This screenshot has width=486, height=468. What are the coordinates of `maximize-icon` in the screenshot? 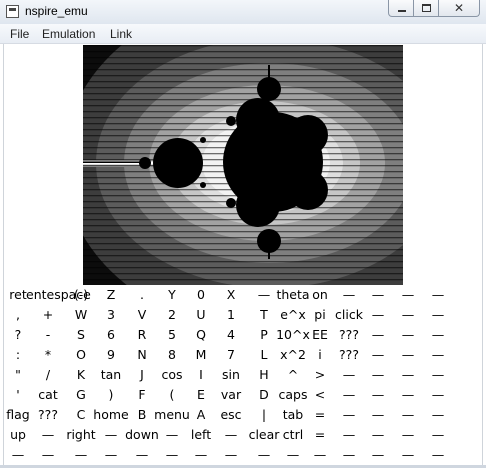 It's located at (426, 8).